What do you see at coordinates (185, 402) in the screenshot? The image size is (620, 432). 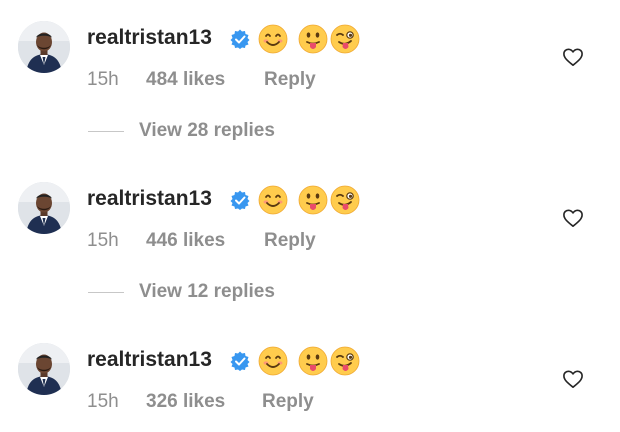 I see `likes-count: 326 likes` at bounding box center [185, 402].